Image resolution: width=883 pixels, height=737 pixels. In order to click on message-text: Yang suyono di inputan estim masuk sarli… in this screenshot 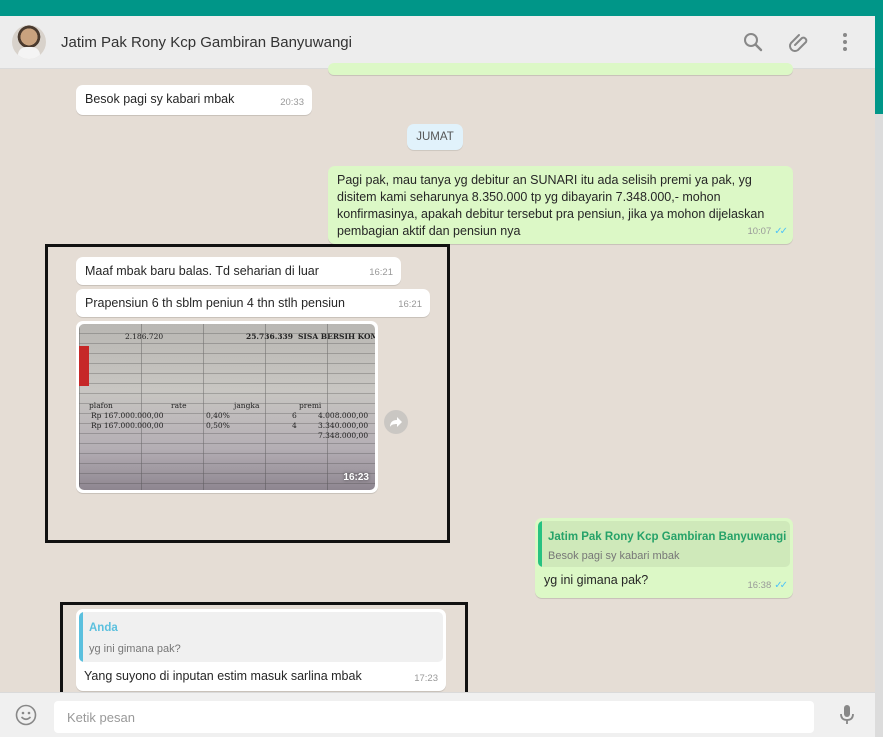, I will do `click(223, 676)`.